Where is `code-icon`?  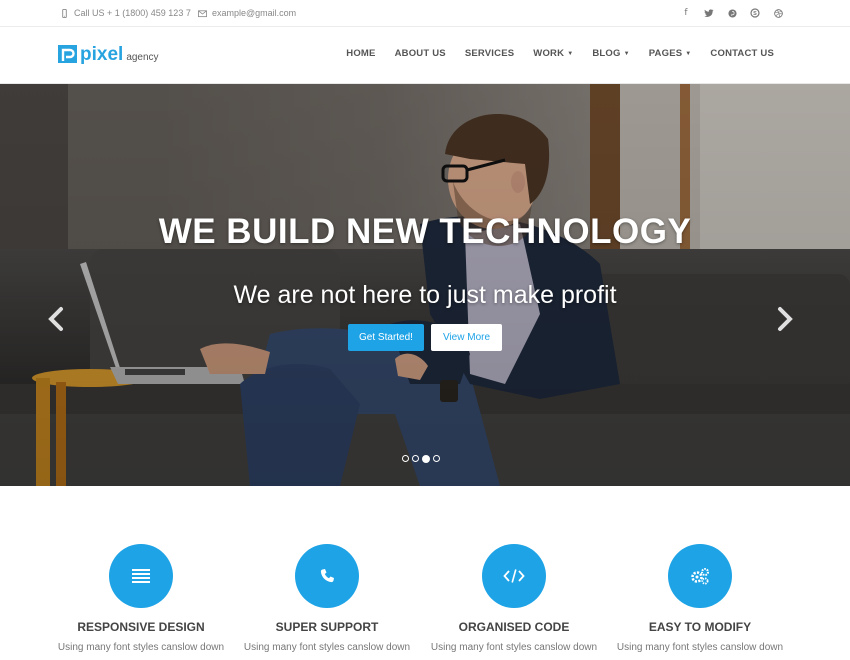
code-icon is located at coordinates (514, 576).